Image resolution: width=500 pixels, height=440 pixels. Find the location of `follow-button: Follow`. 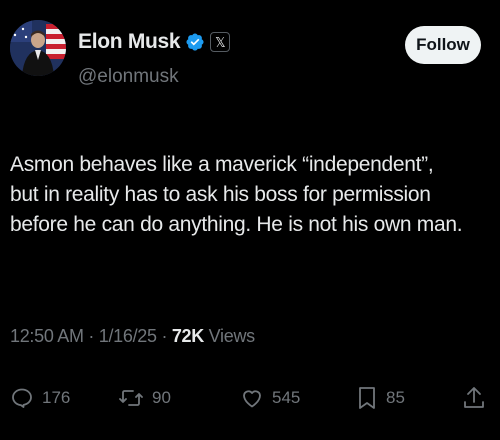

follow-button: Follow is located at coordinates (443, 45).